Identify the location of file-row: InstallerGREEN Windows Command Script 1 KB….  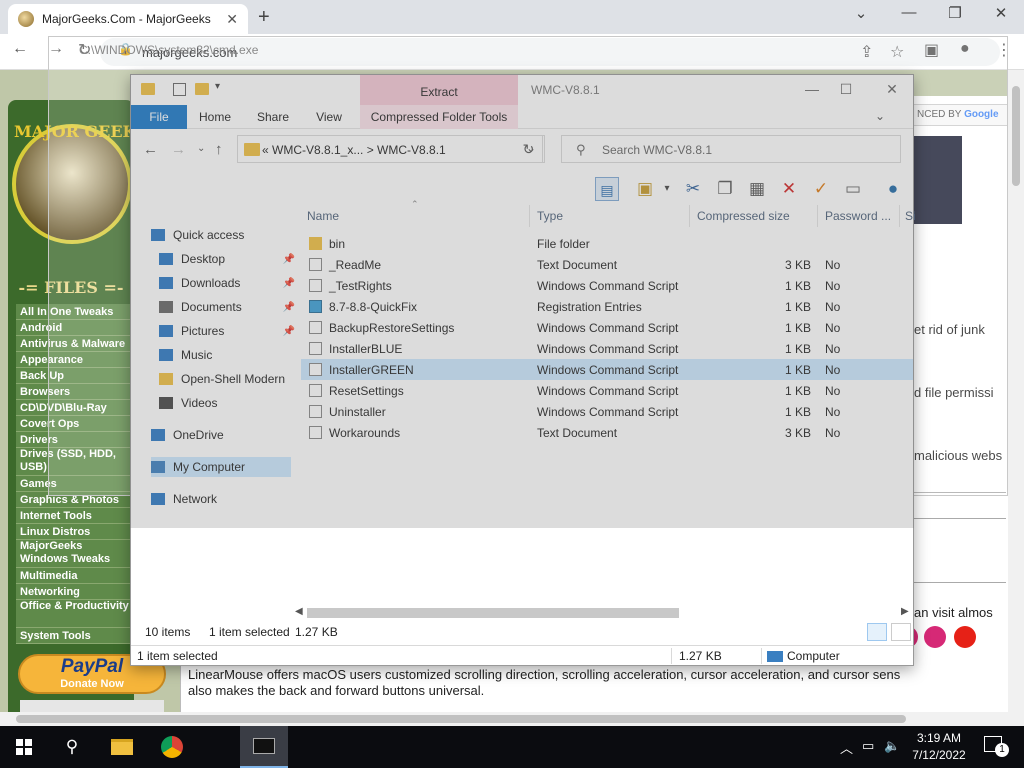
(607, 369).